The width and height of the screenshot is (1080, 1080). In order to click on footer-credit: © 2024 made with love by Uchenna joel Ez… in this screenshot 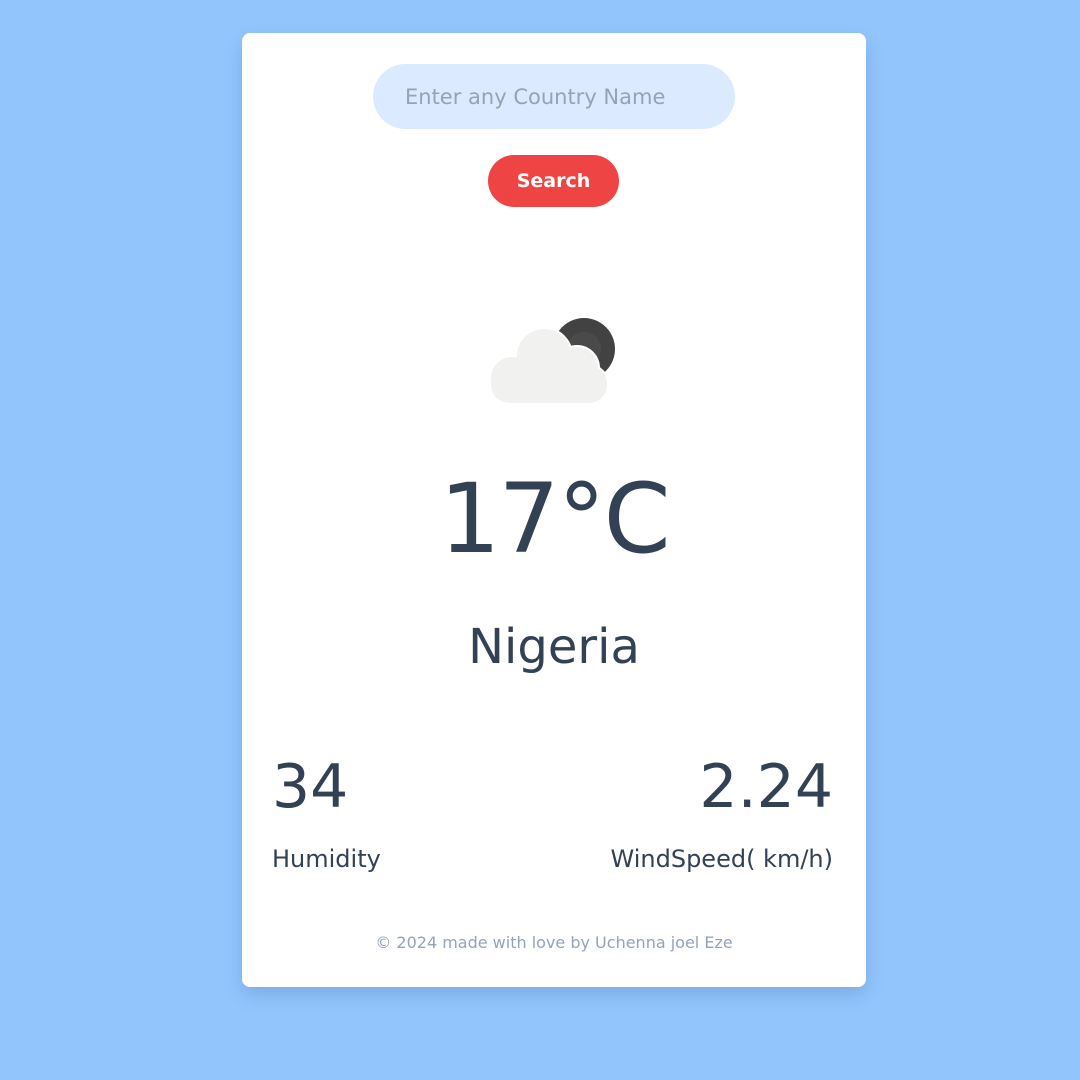, I will do `click(554, 942)`.